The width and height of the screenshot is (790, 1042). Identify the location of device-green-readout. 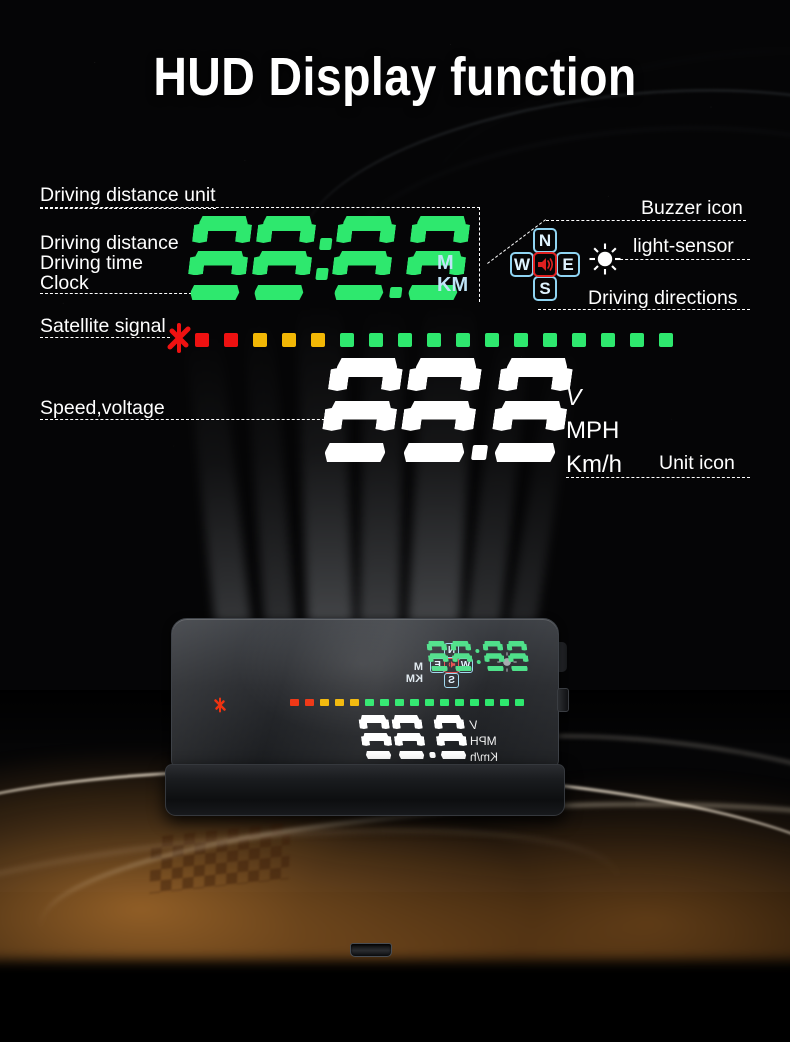
(476, 656).